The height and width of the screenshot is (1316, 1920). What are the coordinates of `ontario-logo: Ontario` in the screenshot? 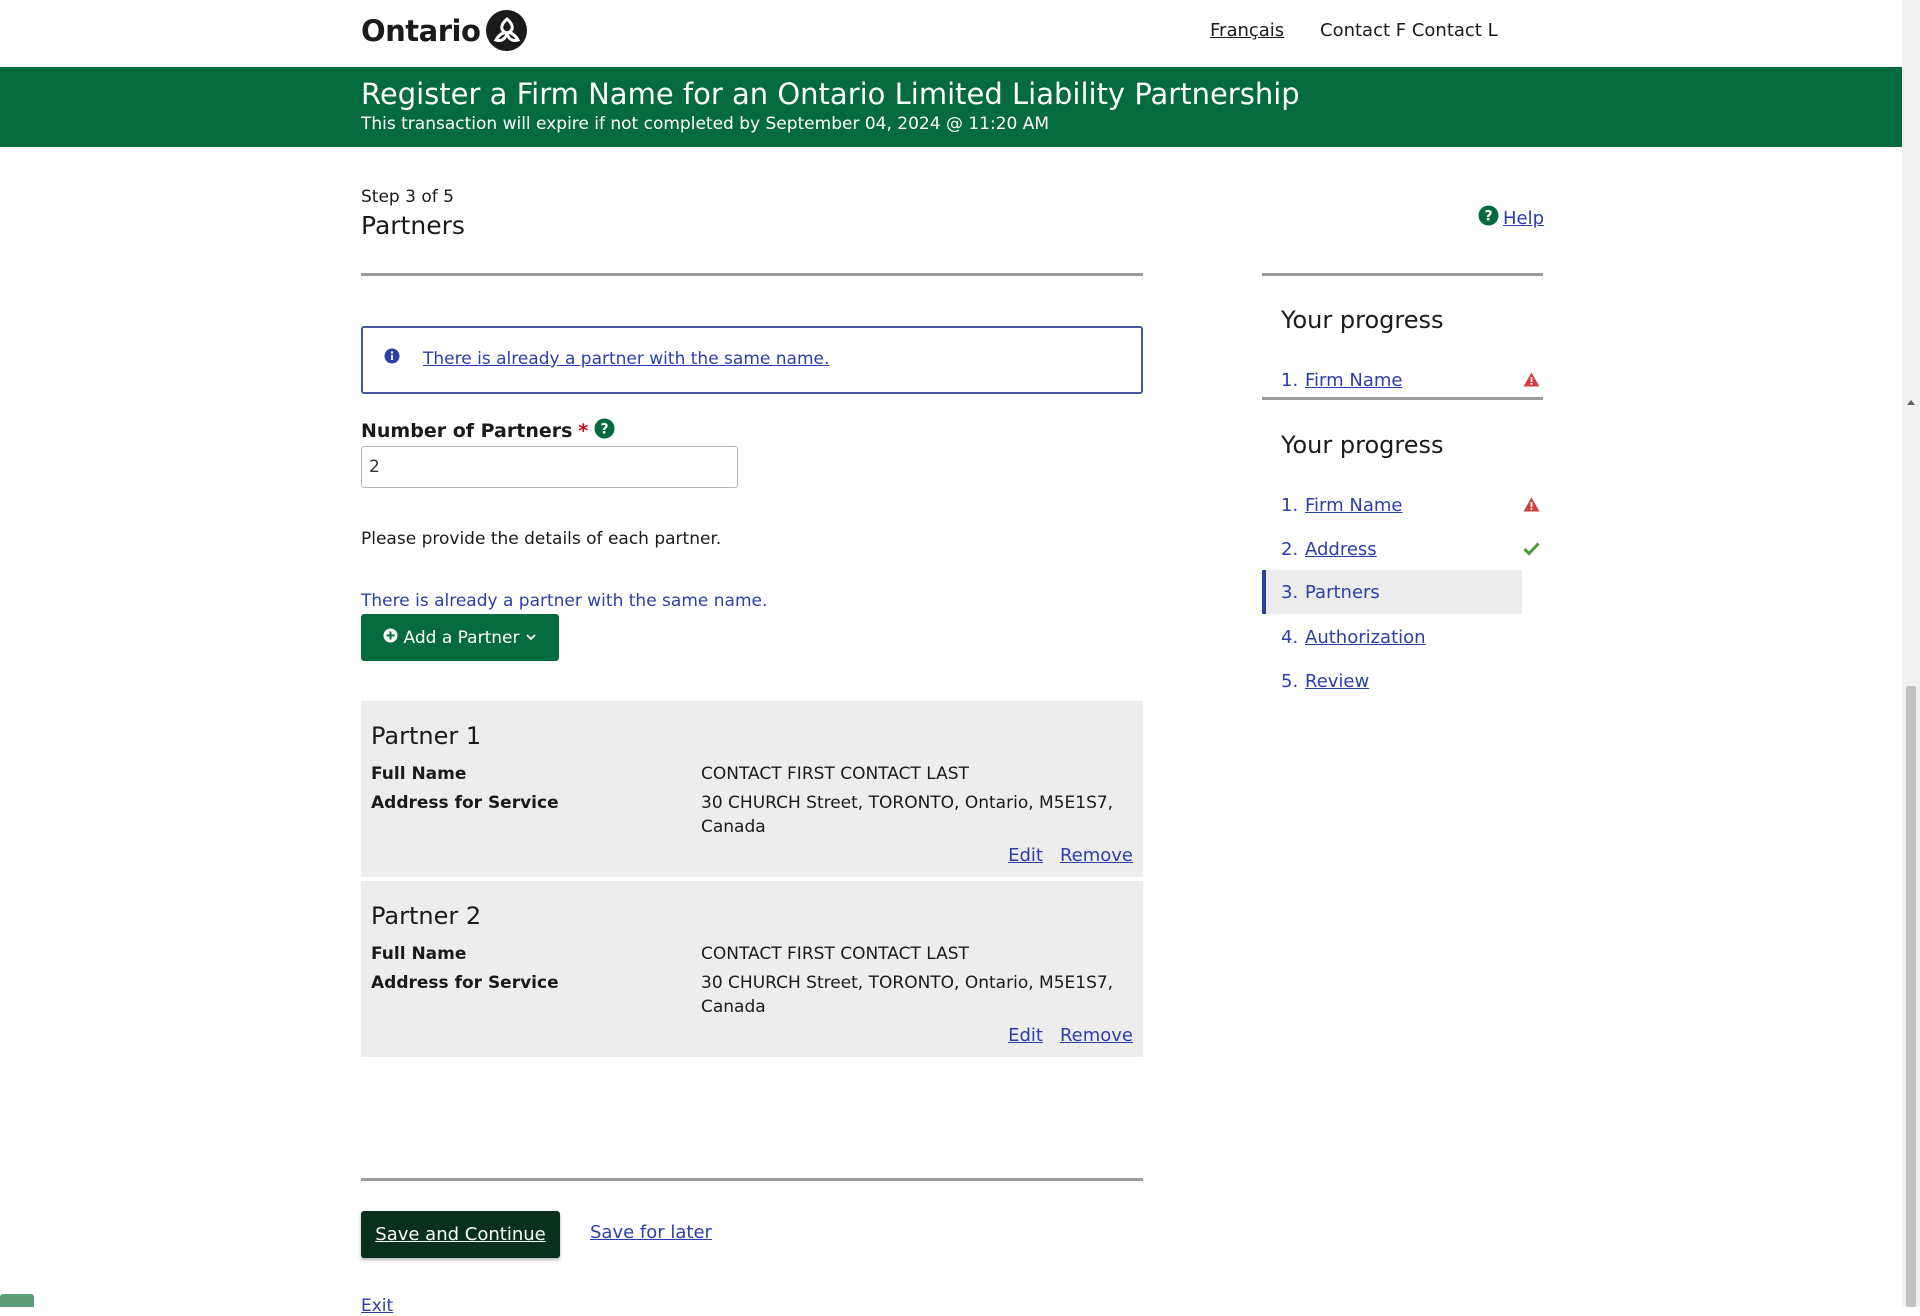 It's located at (444, 30).